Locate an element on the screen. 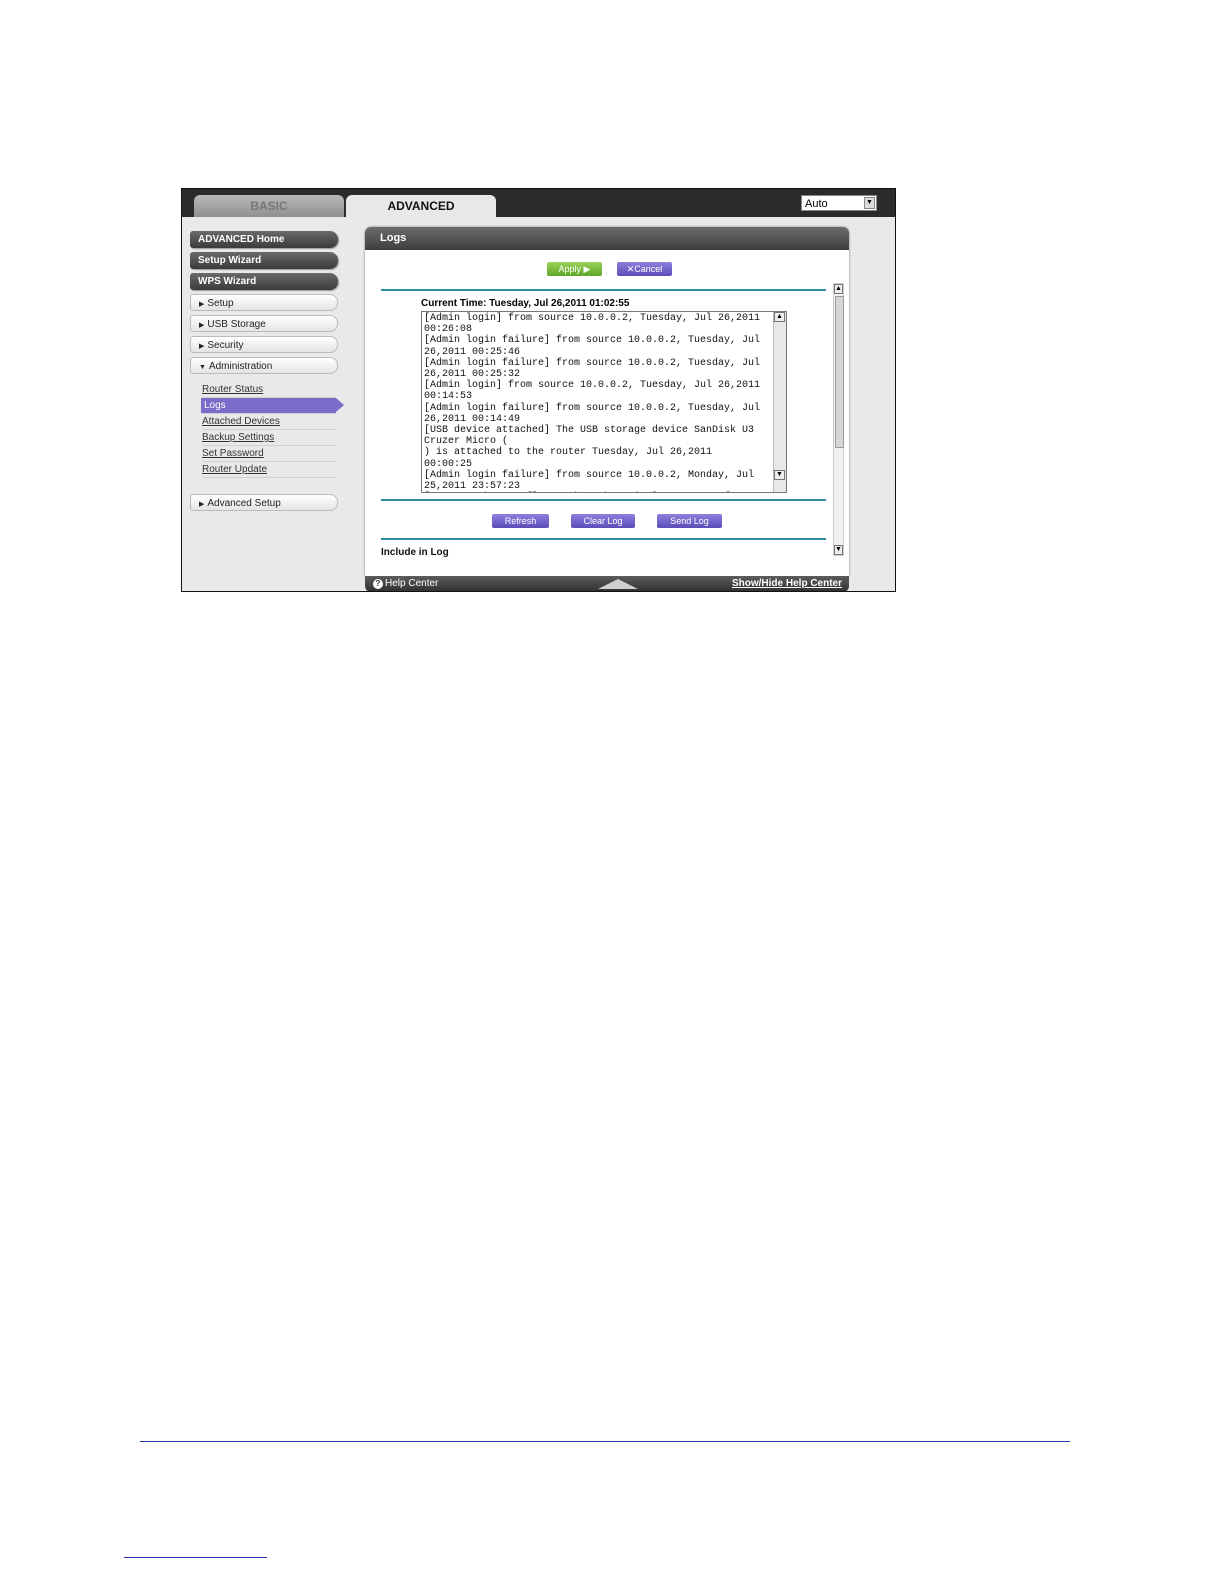 This screenshot has width=1224, height=1584. cancel-label: Cancel is located at coordinates (648, 269).